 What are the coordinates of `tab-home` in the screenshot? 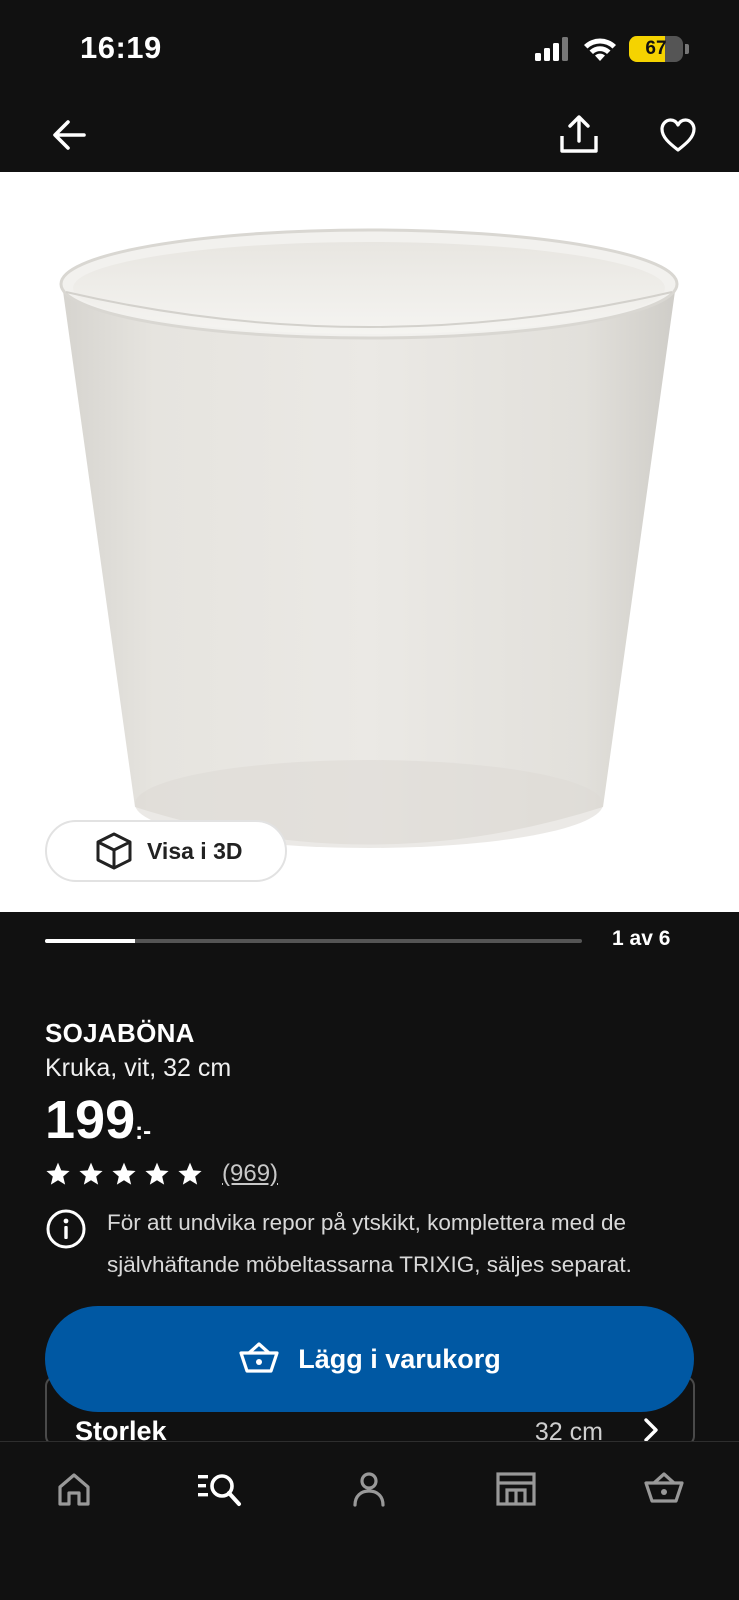 It's located at (74, 1489).